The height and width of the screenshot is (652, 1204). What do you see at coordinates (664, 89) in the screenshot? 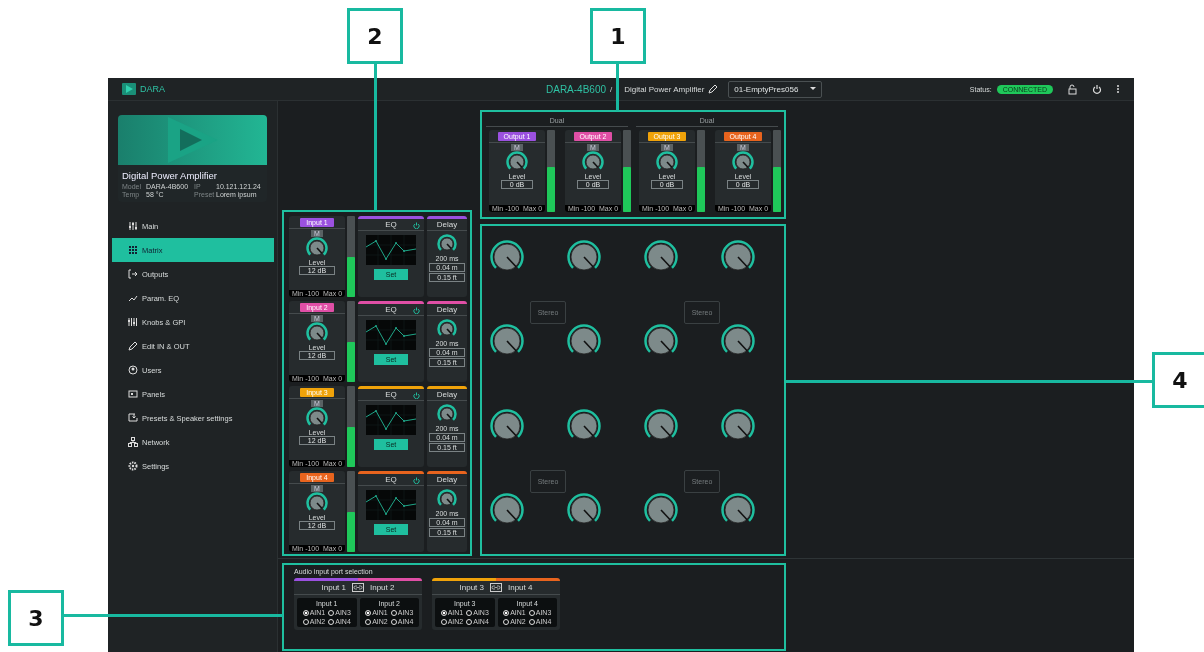
I see `device-type: Digital Power Amplifier` at bounding box center [664, 89].